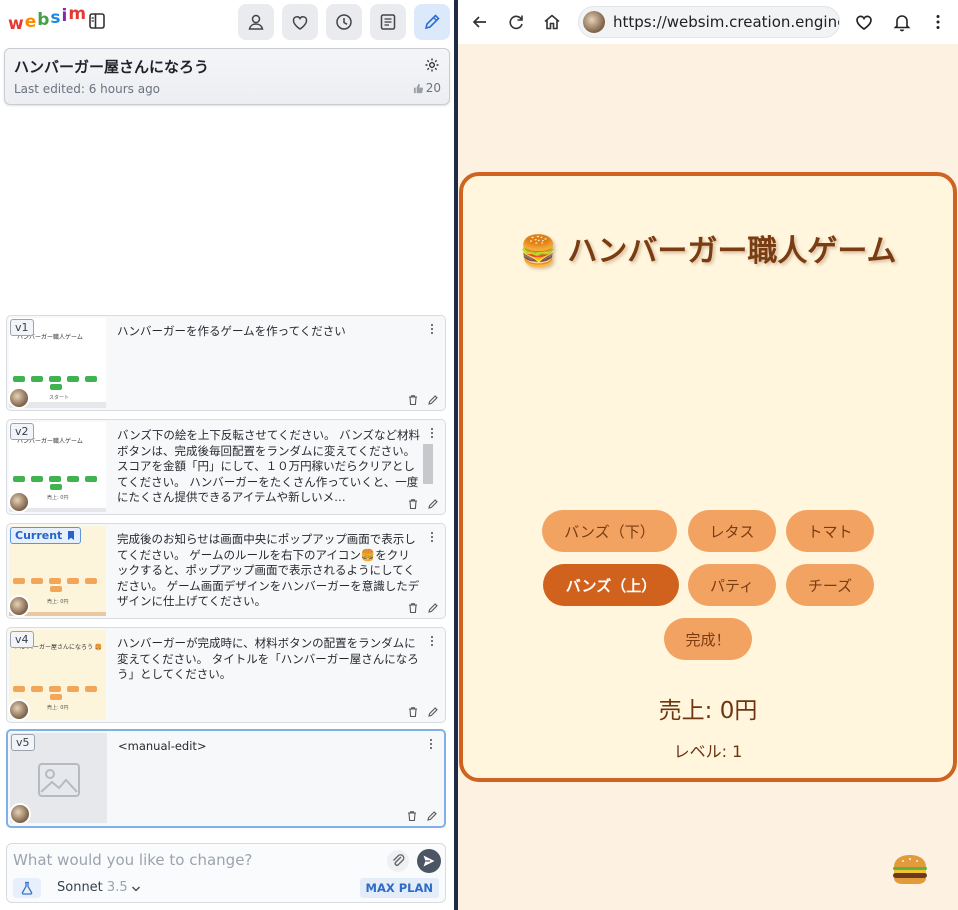 Image resolution: width=958 pixels, height=910 pixels. Describe the element at coordinates (516, 22) in the screenshot. I see `refresh-icon` at that location.